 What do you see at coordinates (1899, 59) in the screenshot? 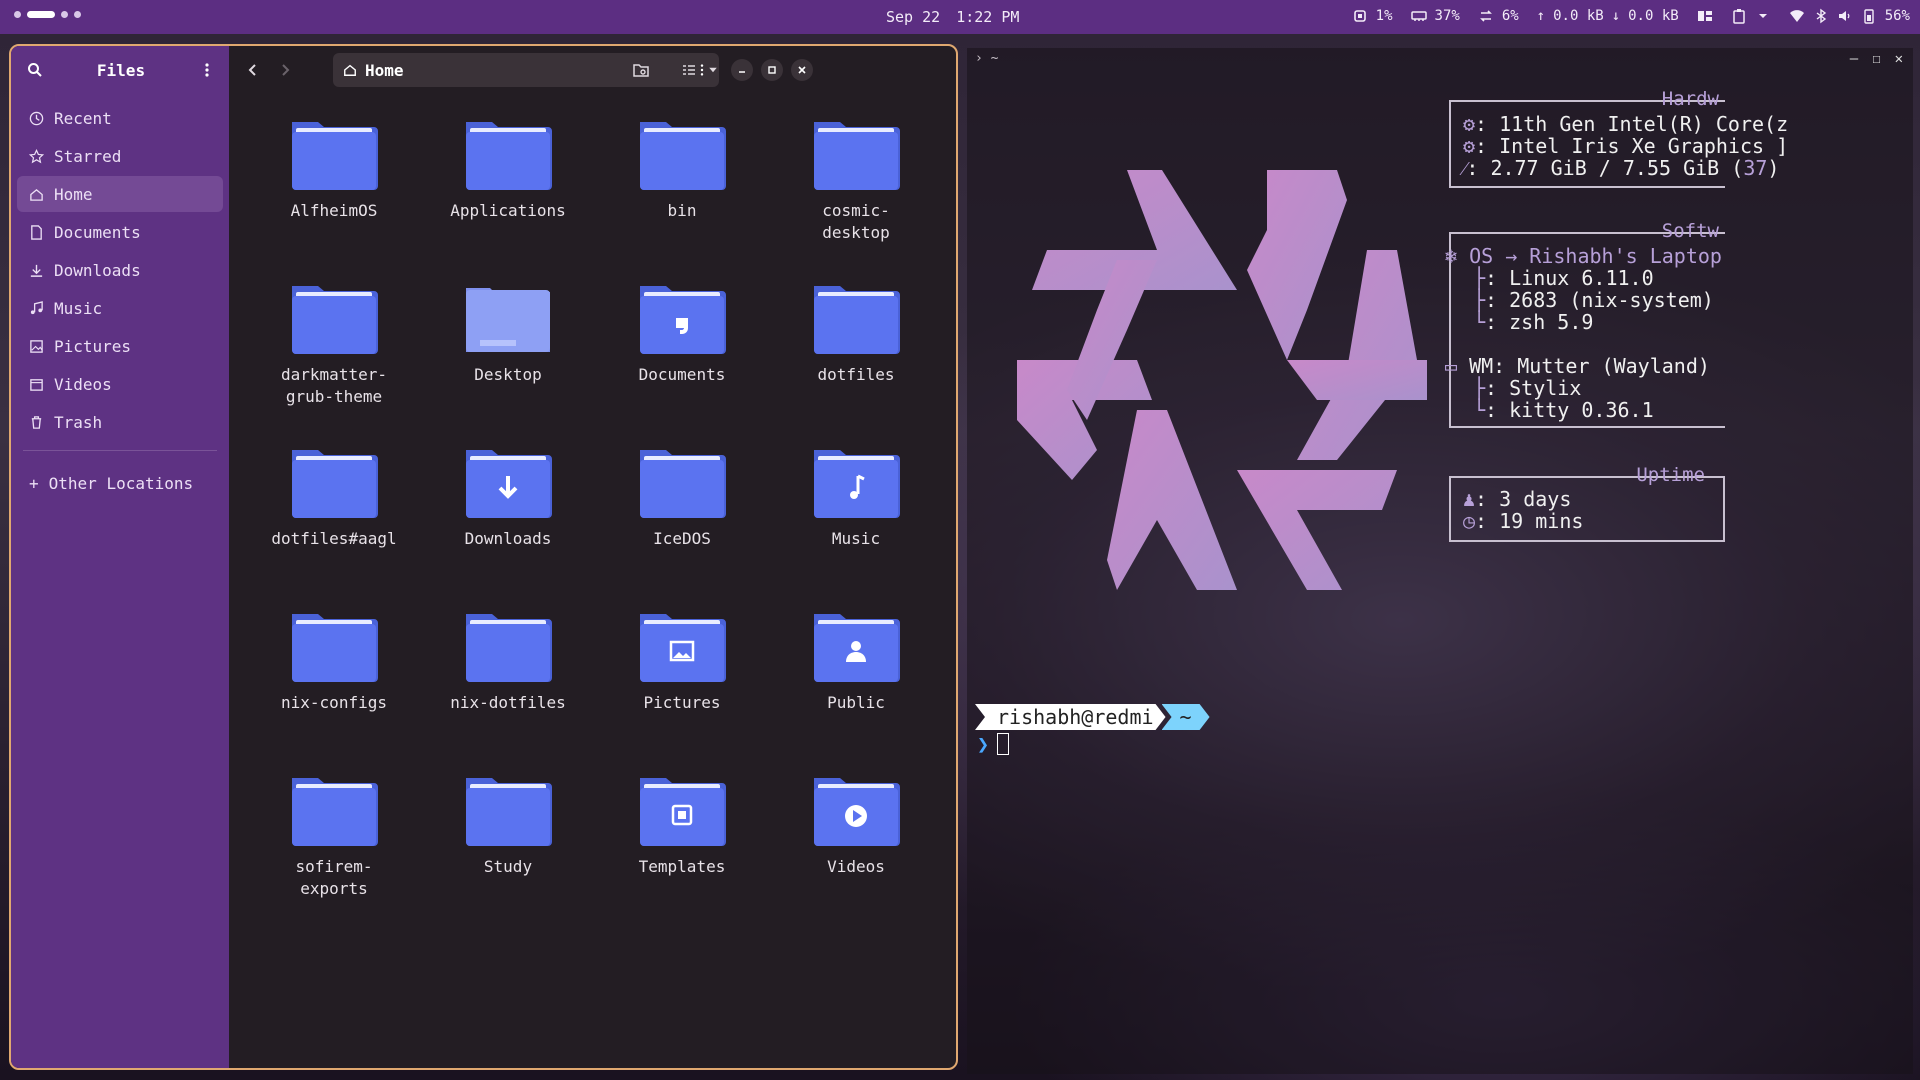
I see `close-button: ✕` at bounding box center [1899, 59].